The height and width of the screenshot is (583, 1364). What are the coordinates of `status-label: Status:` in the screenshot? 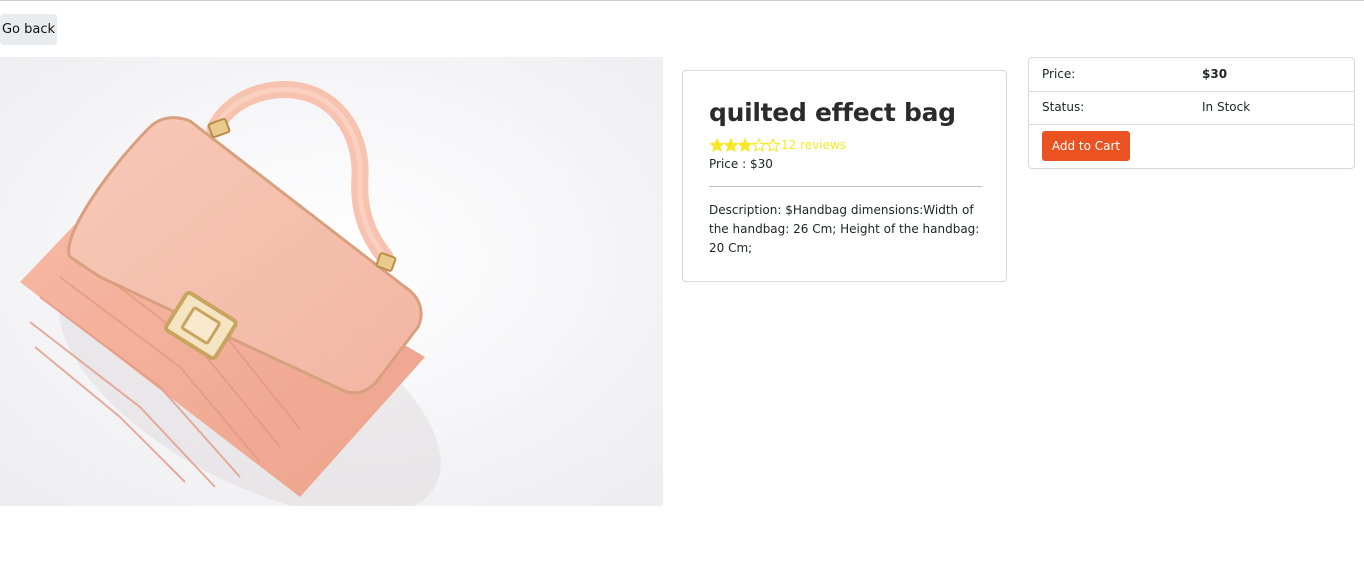 It's located at (1063, 107).